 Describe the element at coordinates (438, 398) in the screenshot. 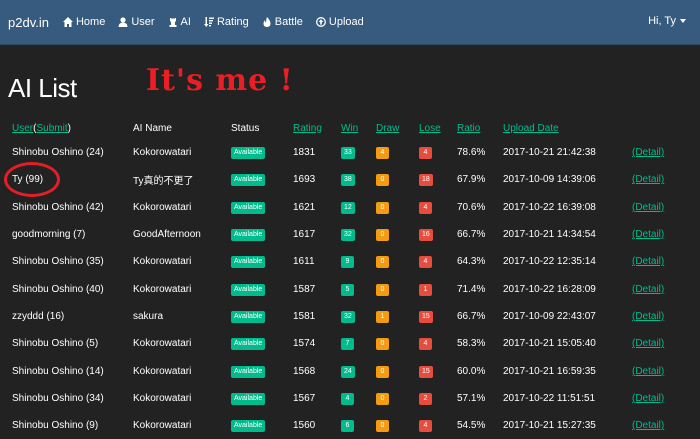

I see `lose-cell: 2` at that location.